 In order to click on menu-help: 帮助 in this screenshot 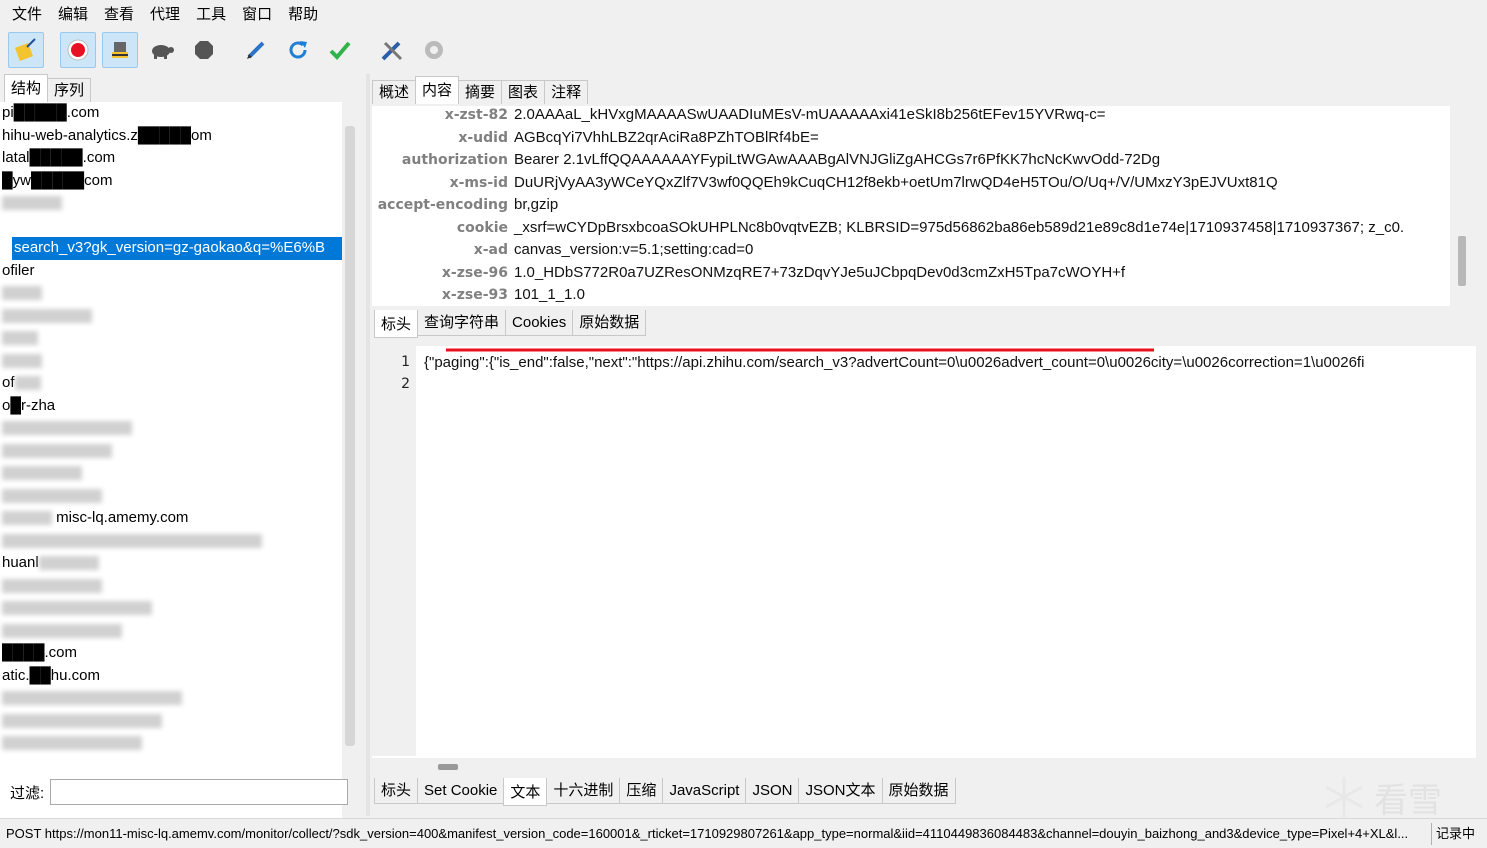, I will do `click(303, 15)`.